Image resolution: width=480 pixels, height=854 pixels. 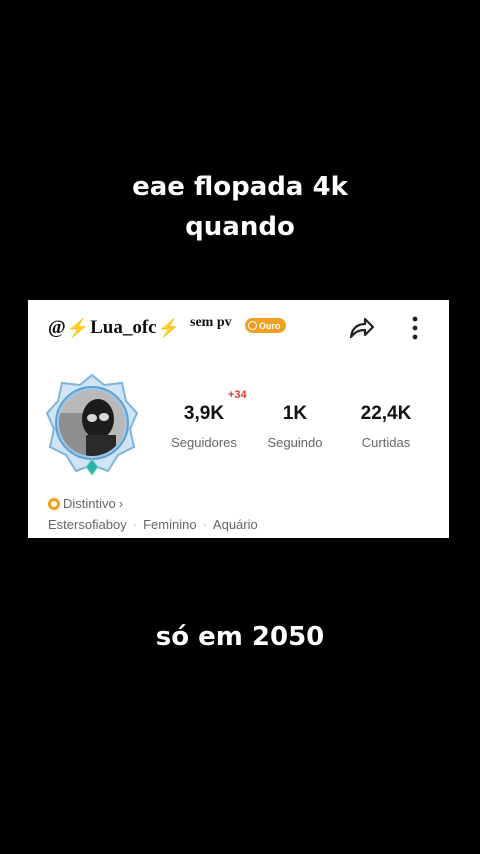 What do you see at coordinates (240, 227) in the screenshot?
I see `caption-line-2: quando` at bounding box center [240, 227].